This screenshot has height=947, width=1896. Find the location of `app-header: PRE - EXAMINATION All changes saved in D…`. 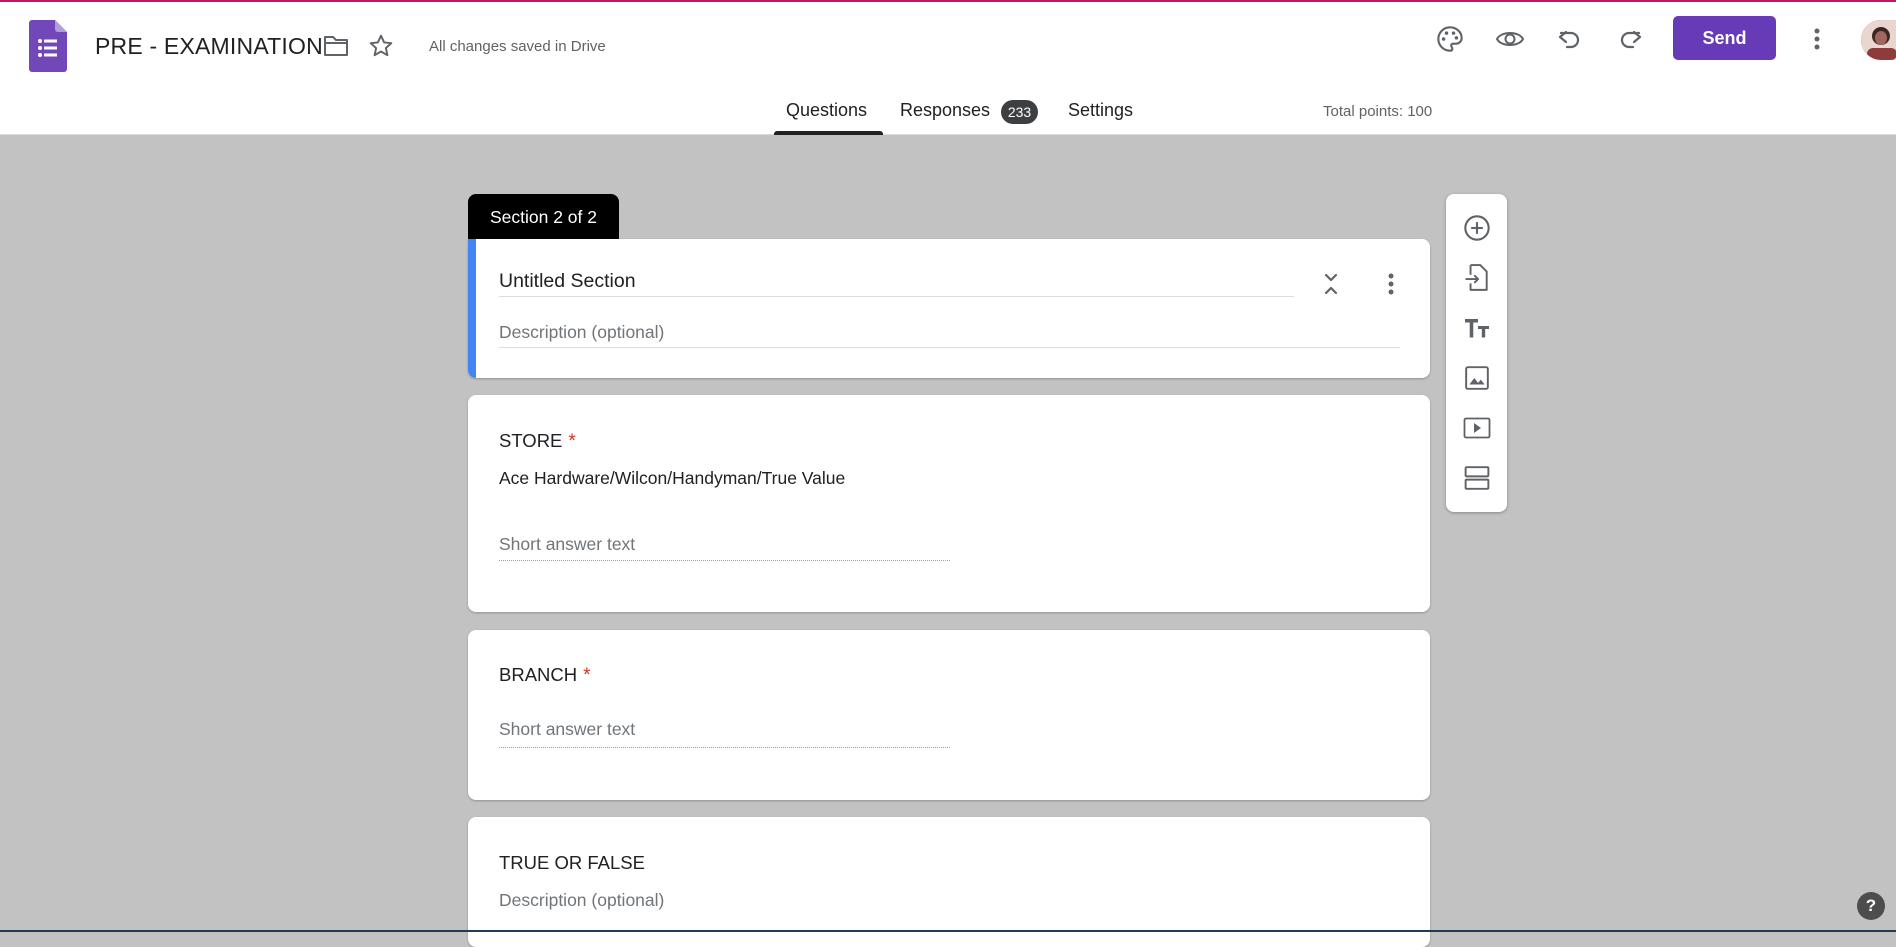

app-header: PRE - EXAMINATION All changes saved in D… is located at coordinates (948, 68).